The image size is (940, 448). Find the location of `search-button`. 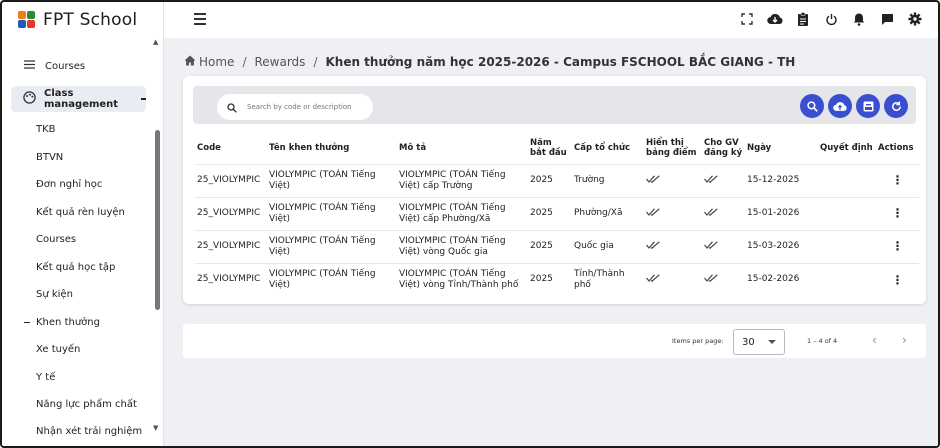

search-button is located at coordinates (812, 106).